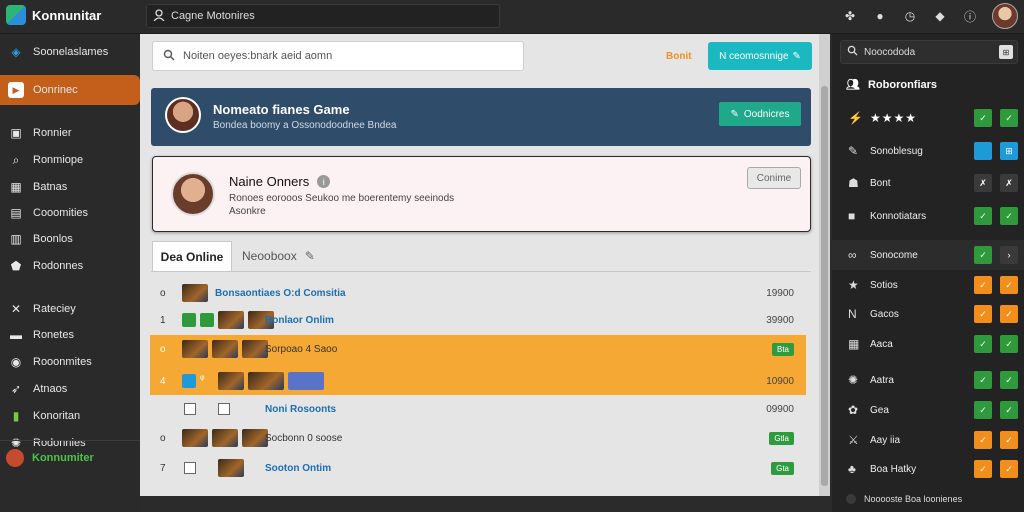 This screenshot has width=1024, height=512. I want to click on sidebar-item-label: Ronetes, so click(53, 335).